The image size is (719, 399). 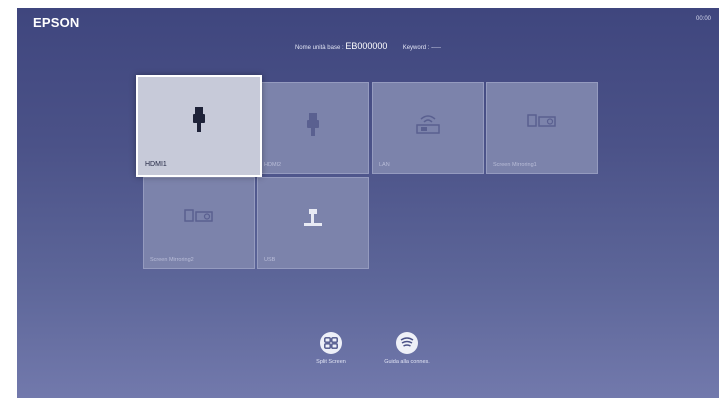 I want to click on source-tile-usb: USB, so click(x=313, y=223).